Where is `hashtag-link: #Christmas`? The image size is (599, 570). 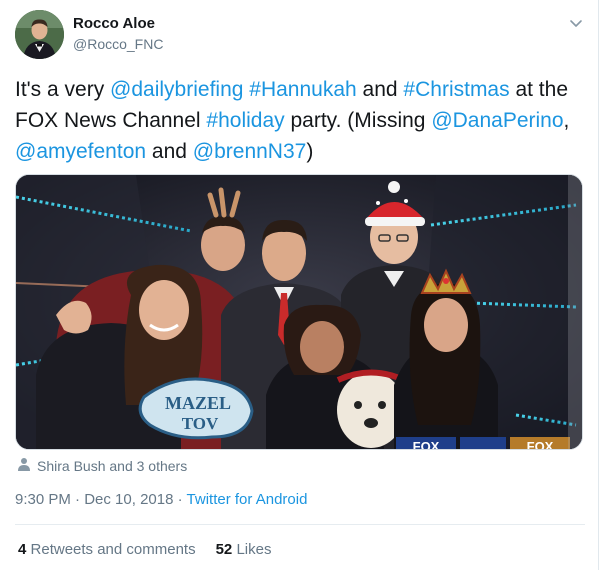 hashtag-link: #Christmas is located at coordinates (456, 89).